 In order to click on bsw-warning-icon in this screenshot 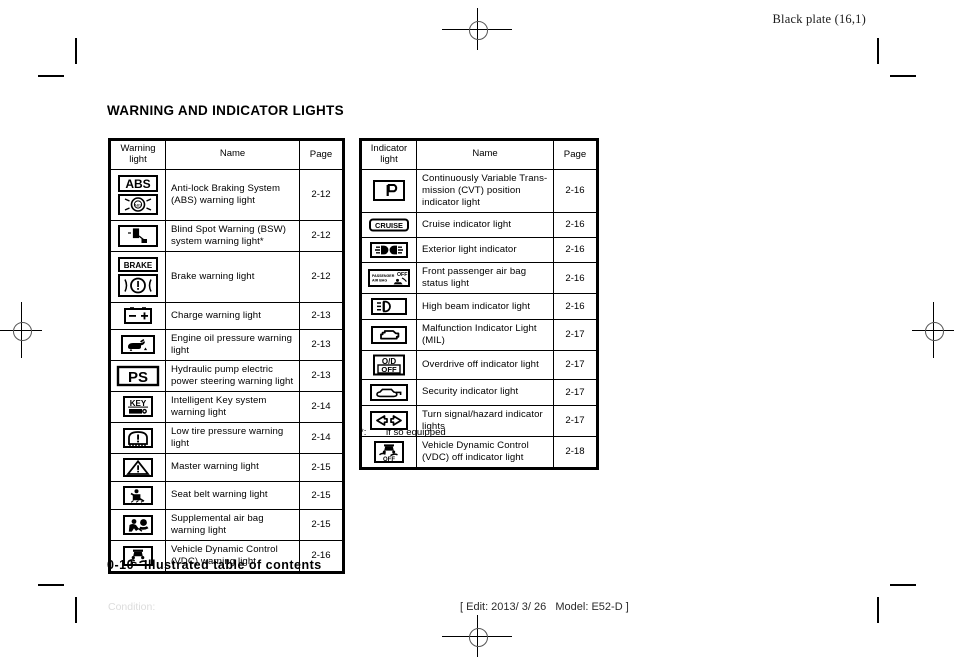, I will do `click(138, 235)`.